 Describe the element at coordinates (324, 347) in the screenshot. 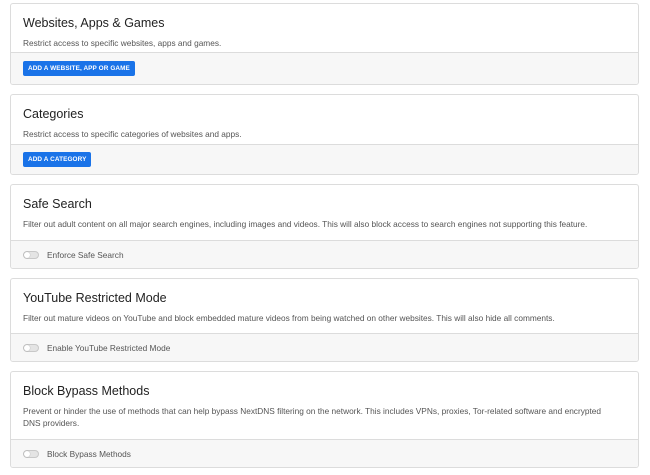

I see `youtube-restricted-footer: Enable YouTube Restricted Mode` at that location.